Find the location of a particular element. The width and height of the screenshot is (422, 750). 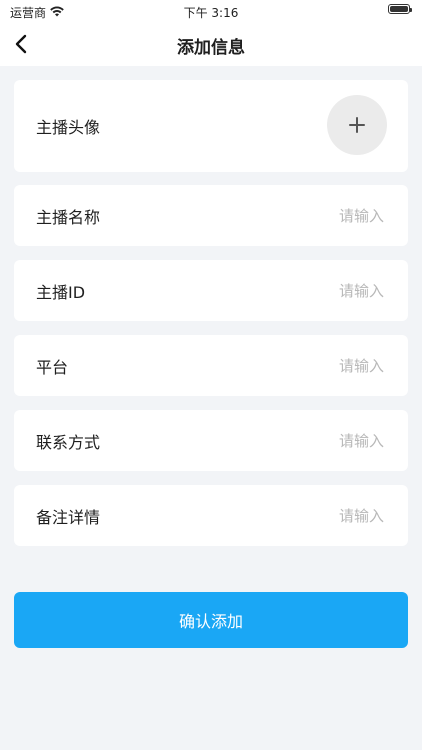

remarks-input is located at coordinates (309, 515).